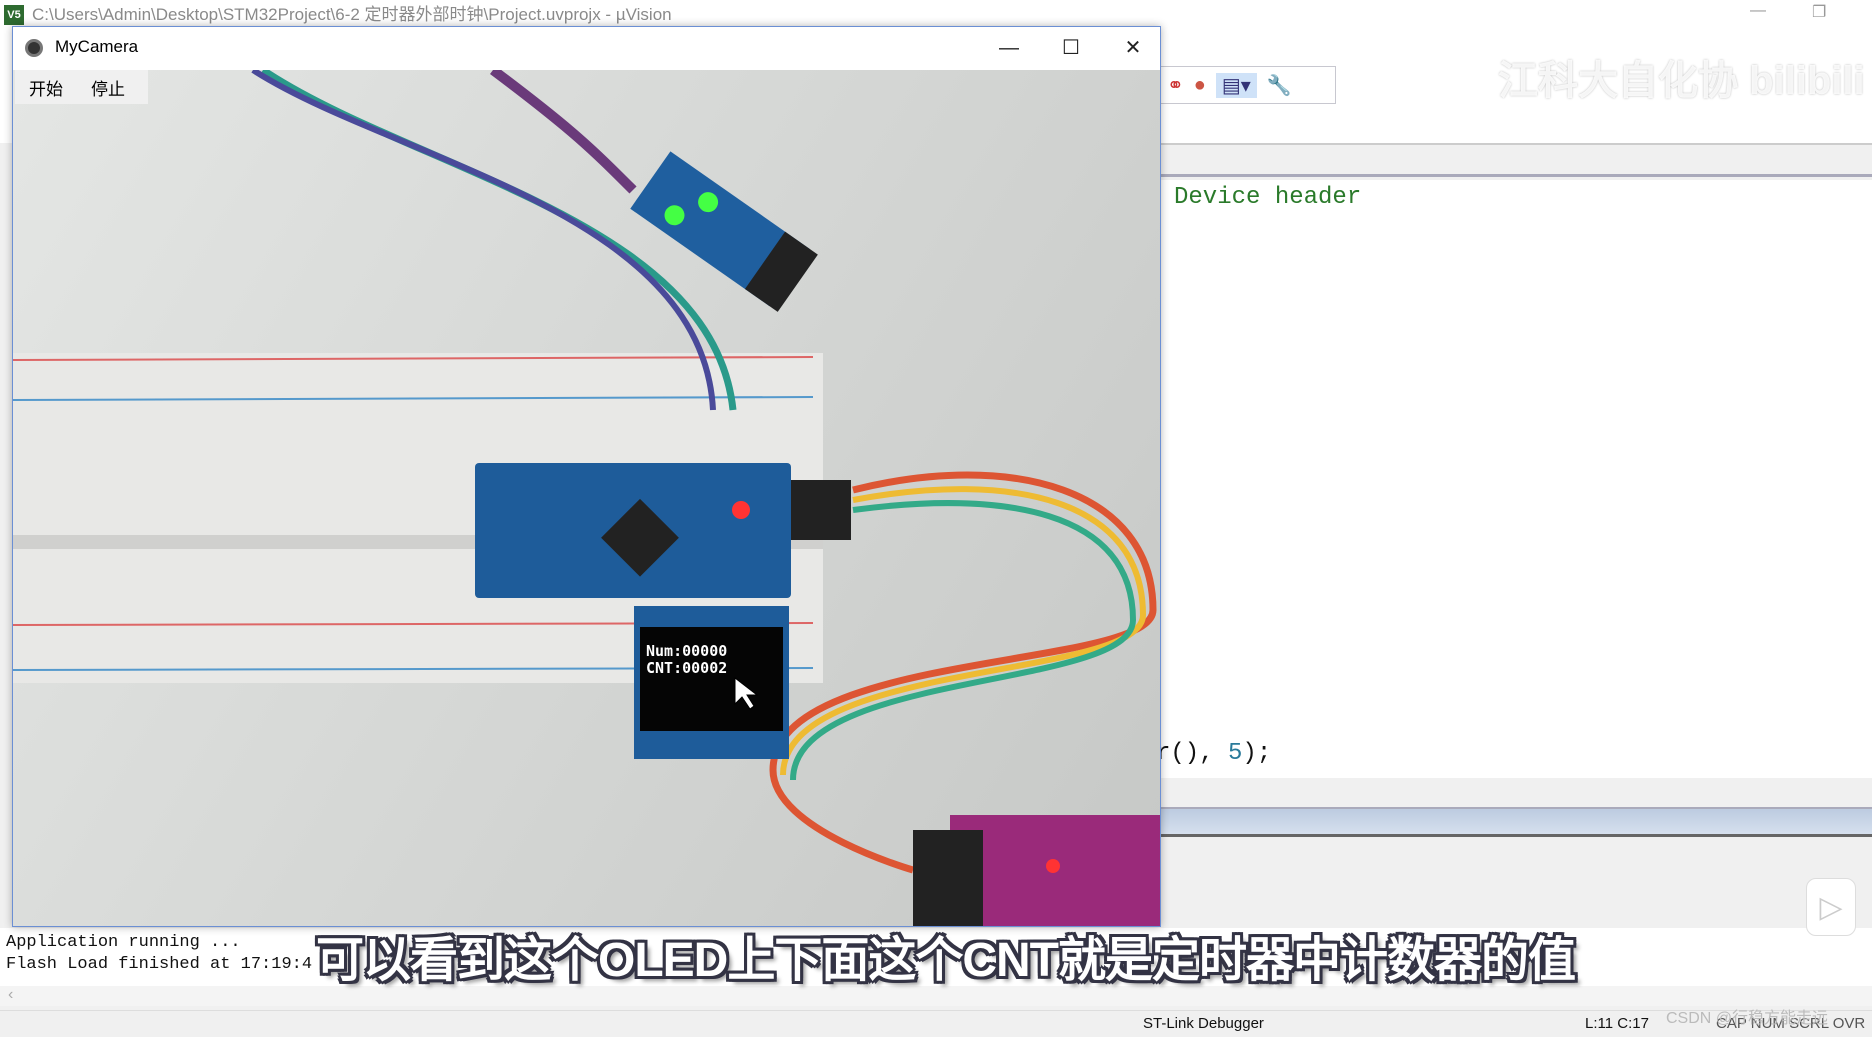 This screenshot has height=1037, width=1872. I want to click on window-layout-icon: ▤▾, so click(1236, 85).